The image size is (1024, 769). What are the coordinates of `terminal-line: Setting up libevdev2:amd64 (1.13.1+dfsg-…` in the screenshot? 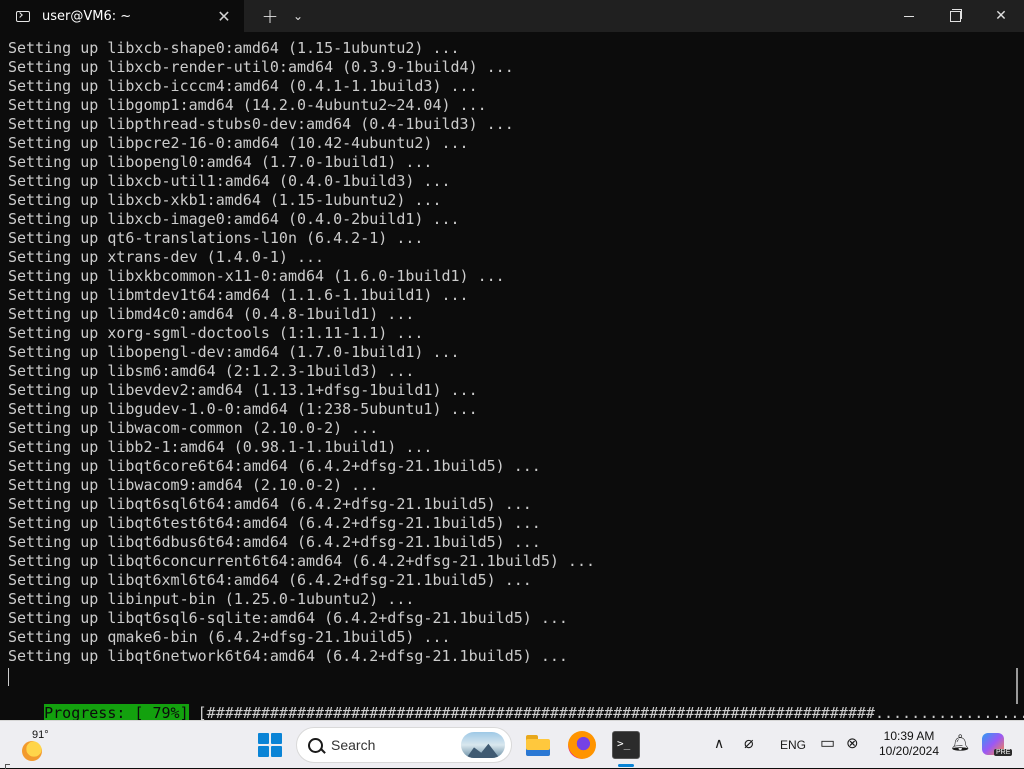 It's located at (243, 390).